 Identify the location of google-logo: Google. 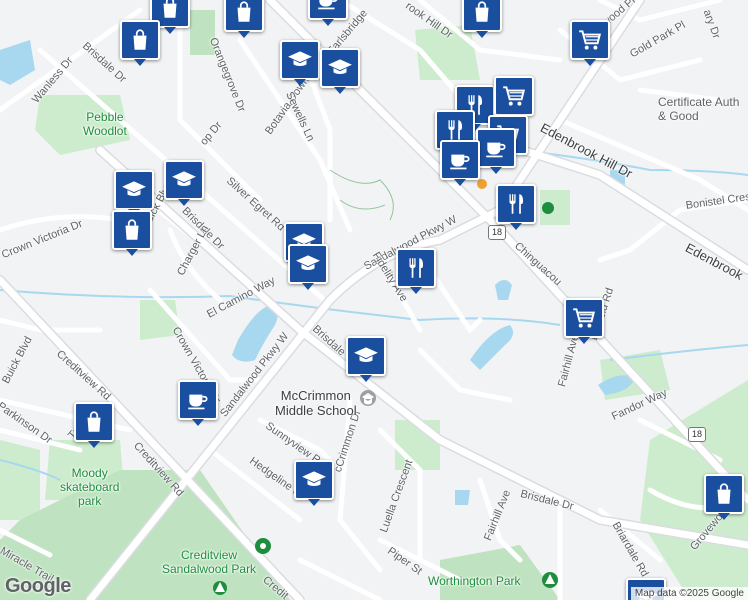
(38, 586).